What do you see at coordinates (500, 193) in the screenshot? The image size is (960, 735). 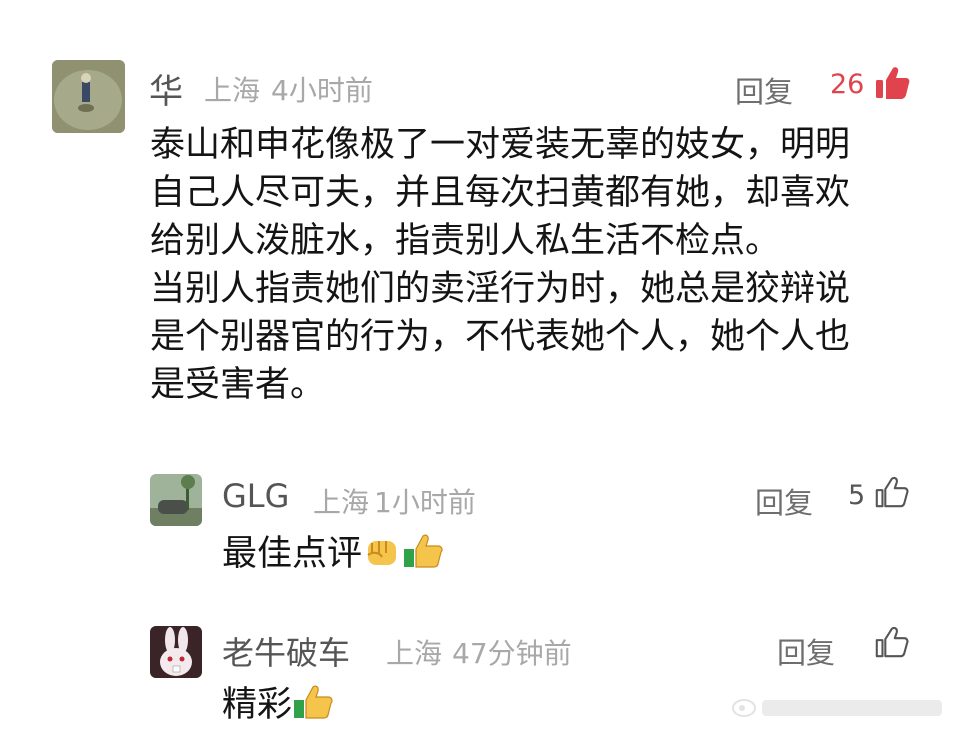 I see `comment-line: 自己人尽可夫，并且每次扫黄都有她，却喜欢` at bounding box center [500, 193].